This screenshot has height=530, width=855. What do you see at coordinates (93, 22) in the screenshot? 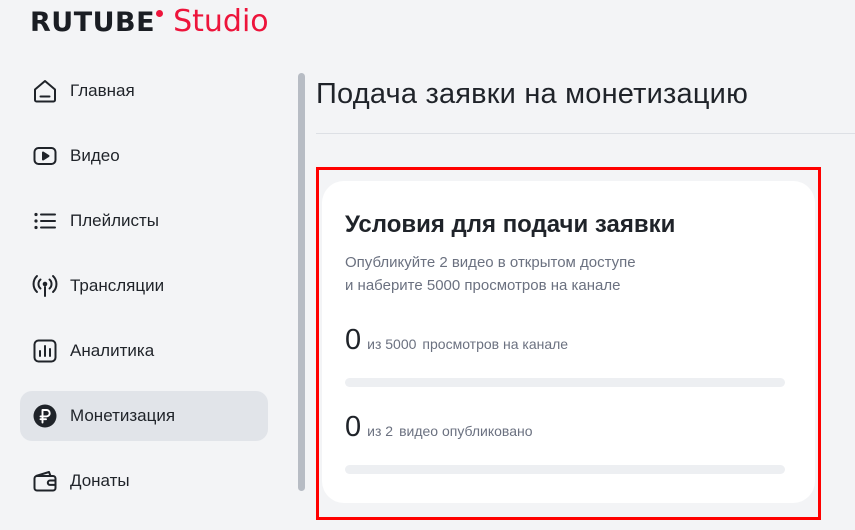
I see `logo-brand: RUTUBE` at bounding box center [93, 22].